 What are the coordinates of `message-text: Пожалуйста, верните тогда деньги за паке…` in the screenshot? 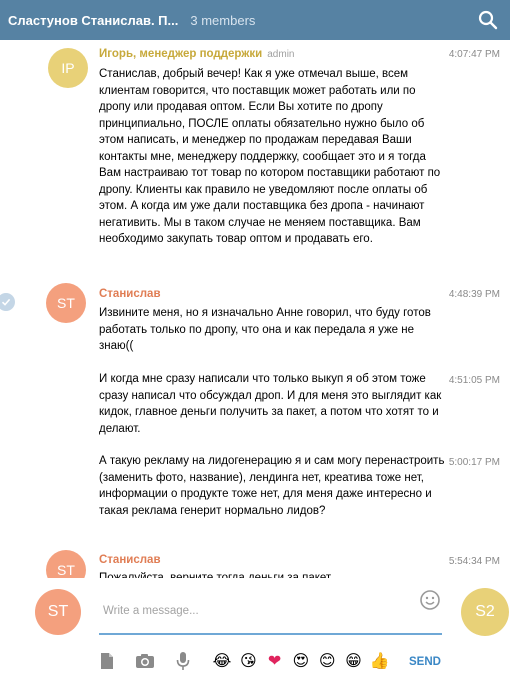 It's located at (215, 575).